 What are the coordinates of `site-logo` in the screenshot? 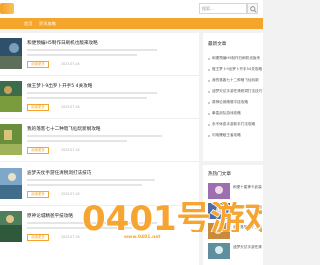 It's located at (7, 8).